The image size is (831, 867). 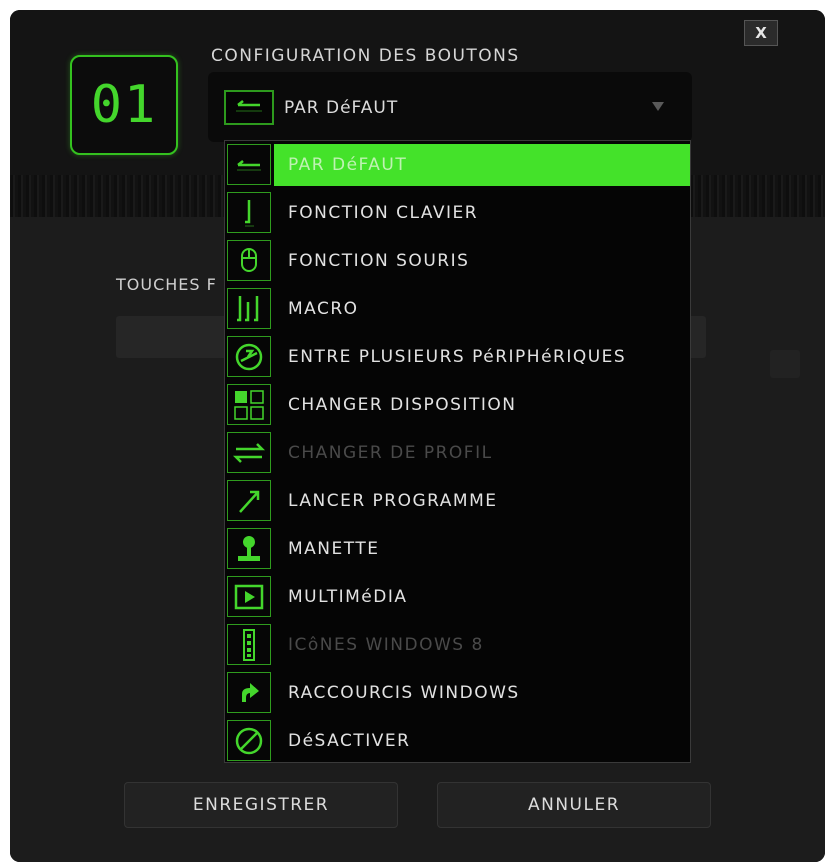 What do you see at coordinates (450, 107) in the screenshot?
I see `assignment-dropdown: PAR DéFAUT` at bounding box center [450, 107].